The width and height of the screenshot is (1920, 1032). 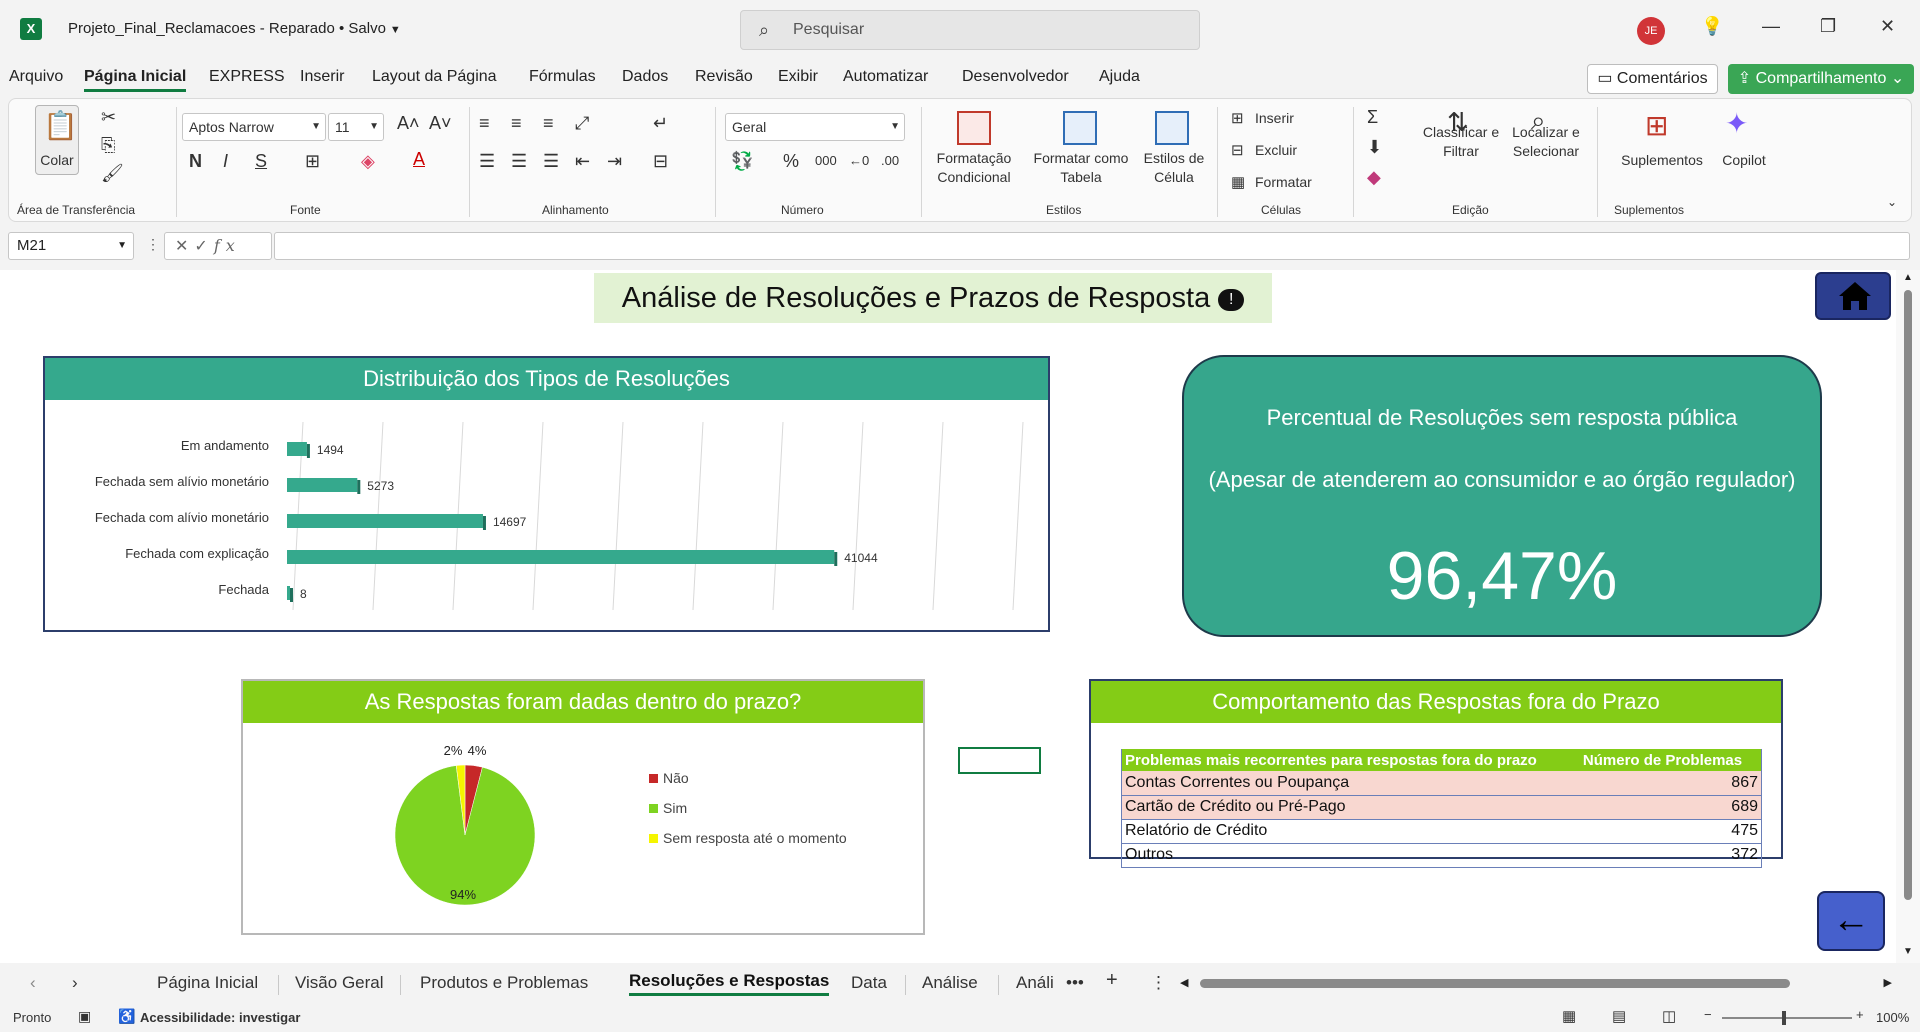 I want to click on formula-controls: ✕✓fx, so click(x=218, y=246).